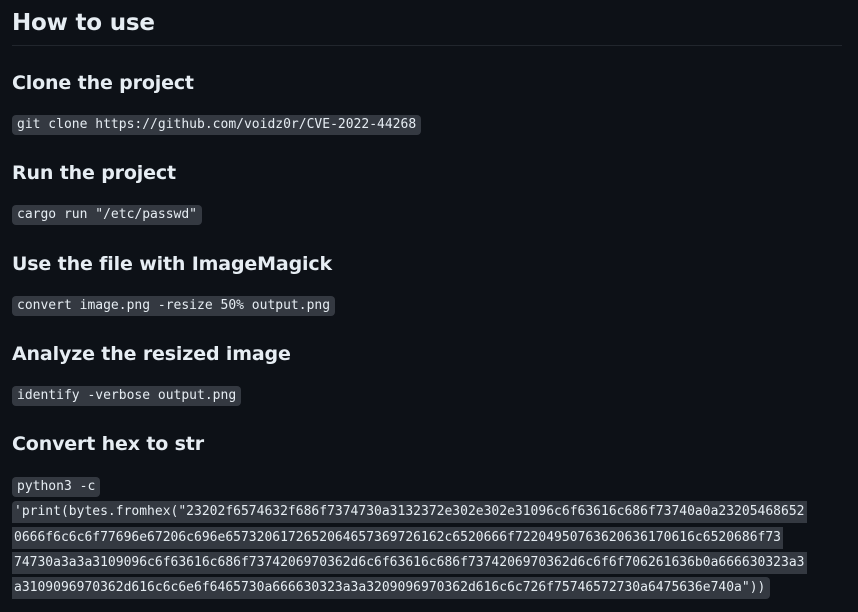 This screenshot has width=858, height=612. I want to click on section-divider, so click(427, 45).